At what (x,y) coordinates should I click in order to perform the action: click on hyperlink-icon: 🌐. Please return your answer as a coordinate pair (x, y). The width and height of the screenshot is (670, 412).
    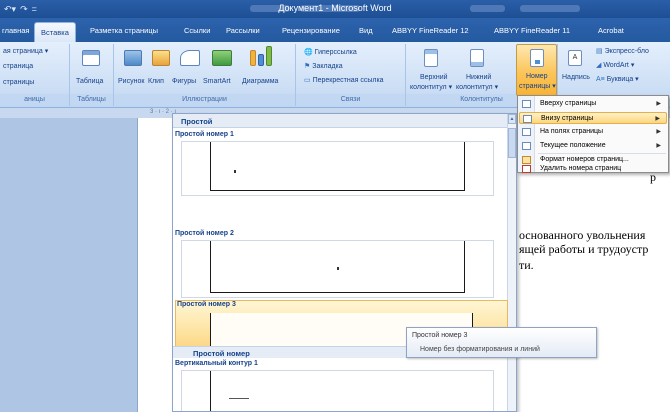
    Looking at the image, I should click on (309, 52).